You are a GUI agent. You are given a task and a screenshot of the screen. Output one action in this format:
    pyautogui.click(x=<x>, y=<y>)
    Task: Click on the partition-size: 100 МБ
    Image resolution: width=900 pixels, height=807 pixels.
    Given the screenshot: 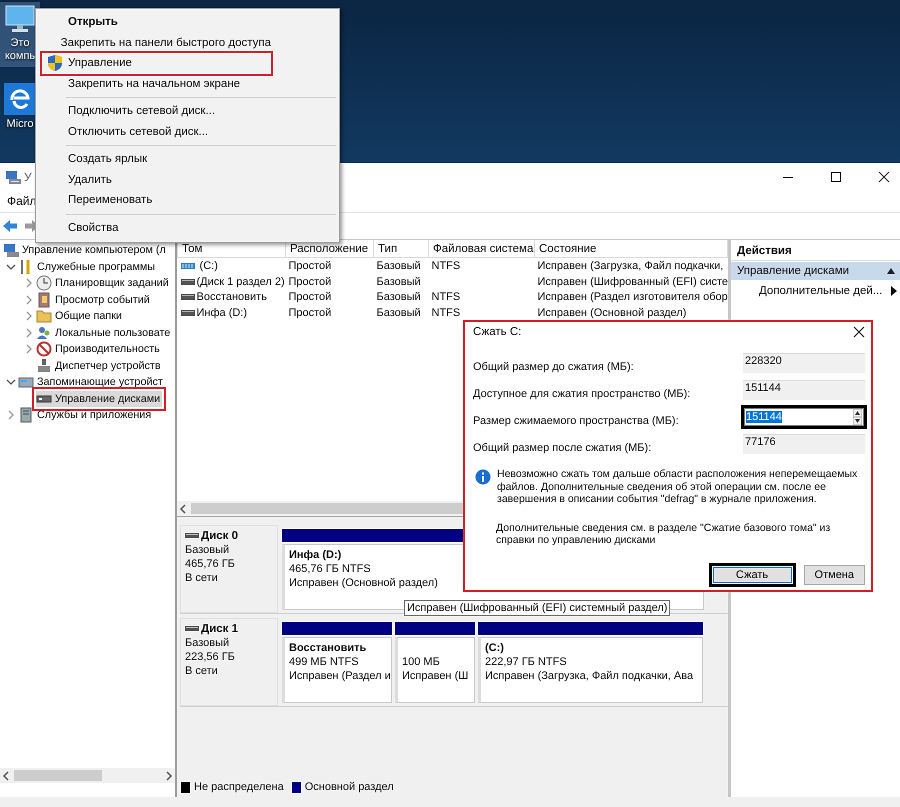 What is the action you would take?
    pyautogui.click(x=421, y=662)
    